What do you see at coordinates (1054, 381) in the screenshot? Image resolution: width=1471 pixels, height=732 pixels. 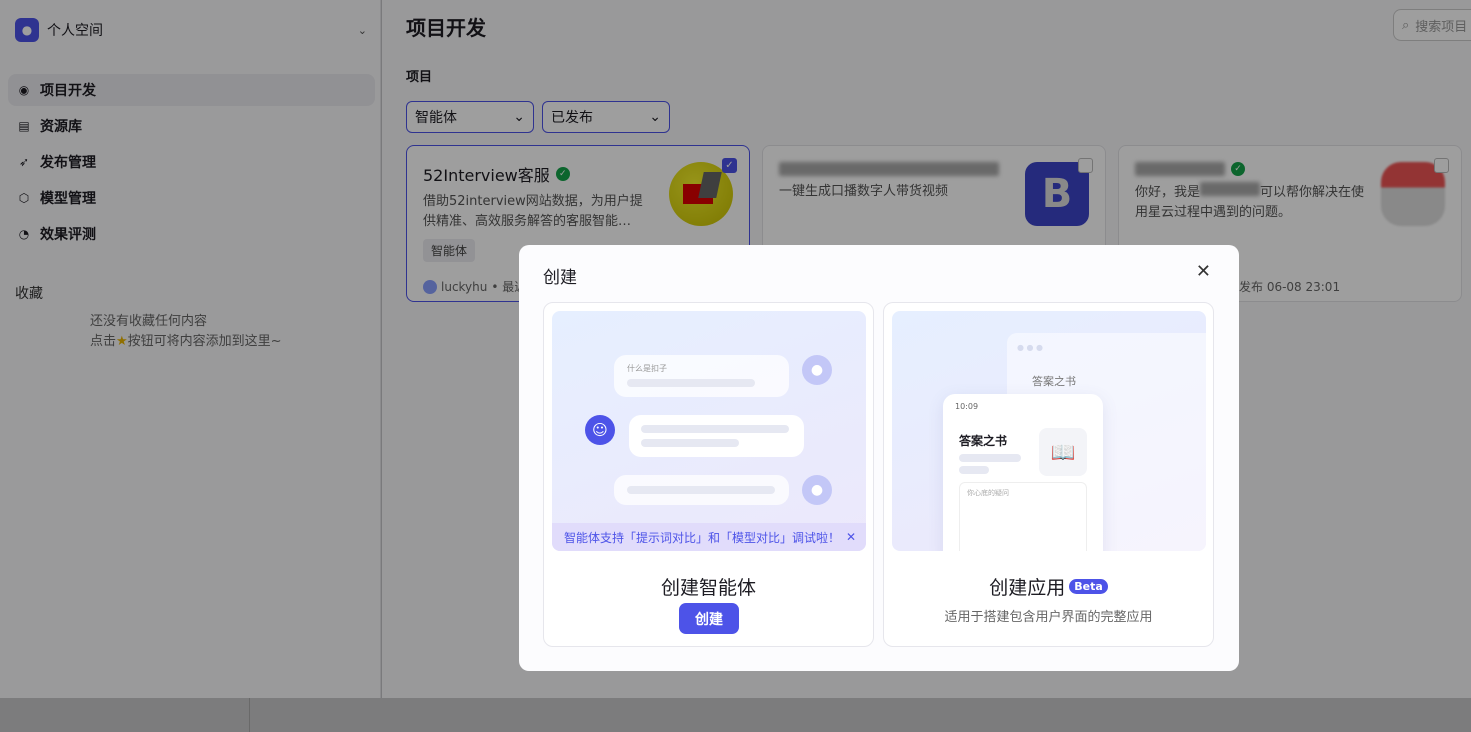 I see `app-title-bg: 答案之书` at bounding box center [1054, 381].